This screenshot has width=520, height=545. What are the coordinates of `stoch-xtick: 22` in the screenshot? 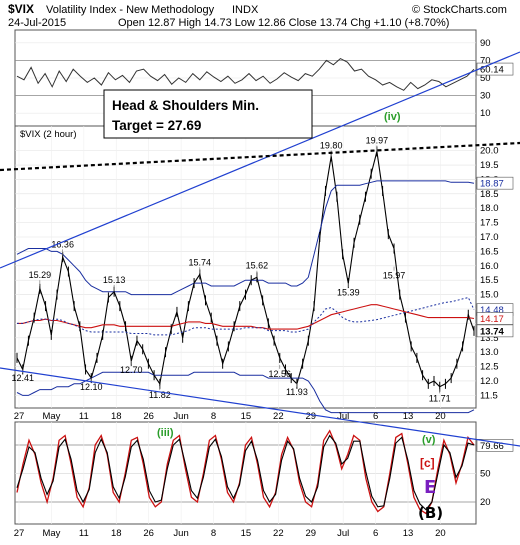 It's located at (278, 533).